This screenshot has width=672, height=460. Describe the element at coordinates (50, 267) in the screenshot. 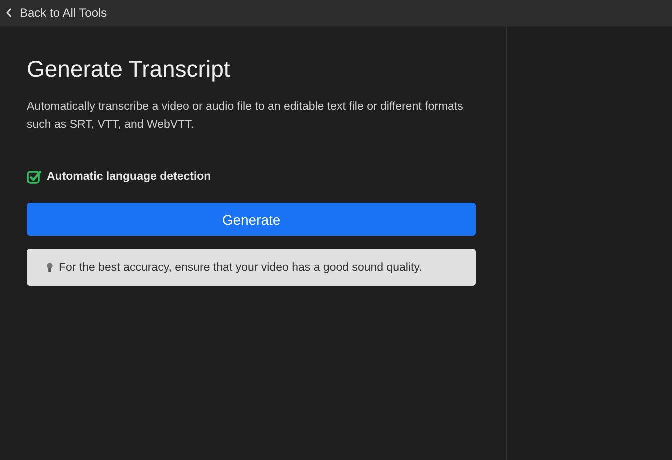

I see `lightbulb-icon` at that location.